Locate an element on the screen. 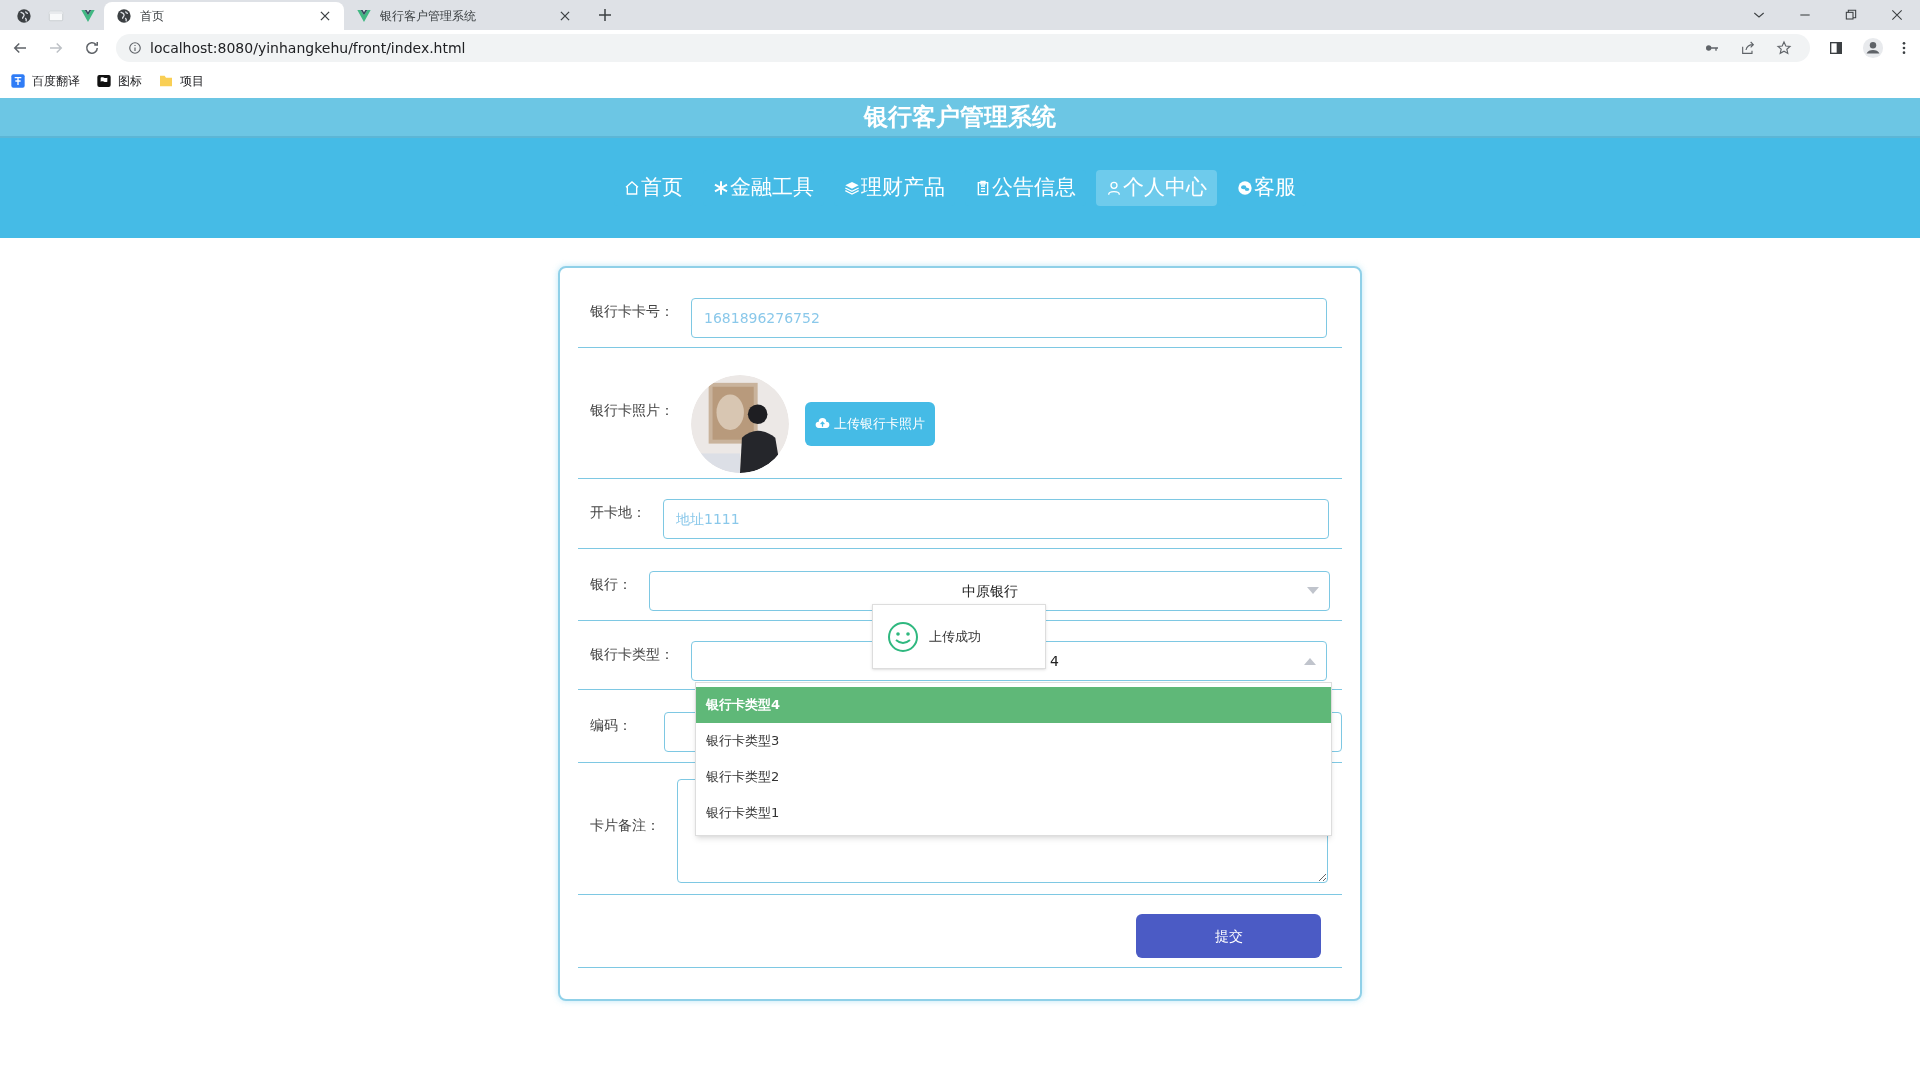 Image resolution: width=1920 pixels, height=1072 pixels. field-label: 银行卡卡号： is located at coordinates (631, 311).